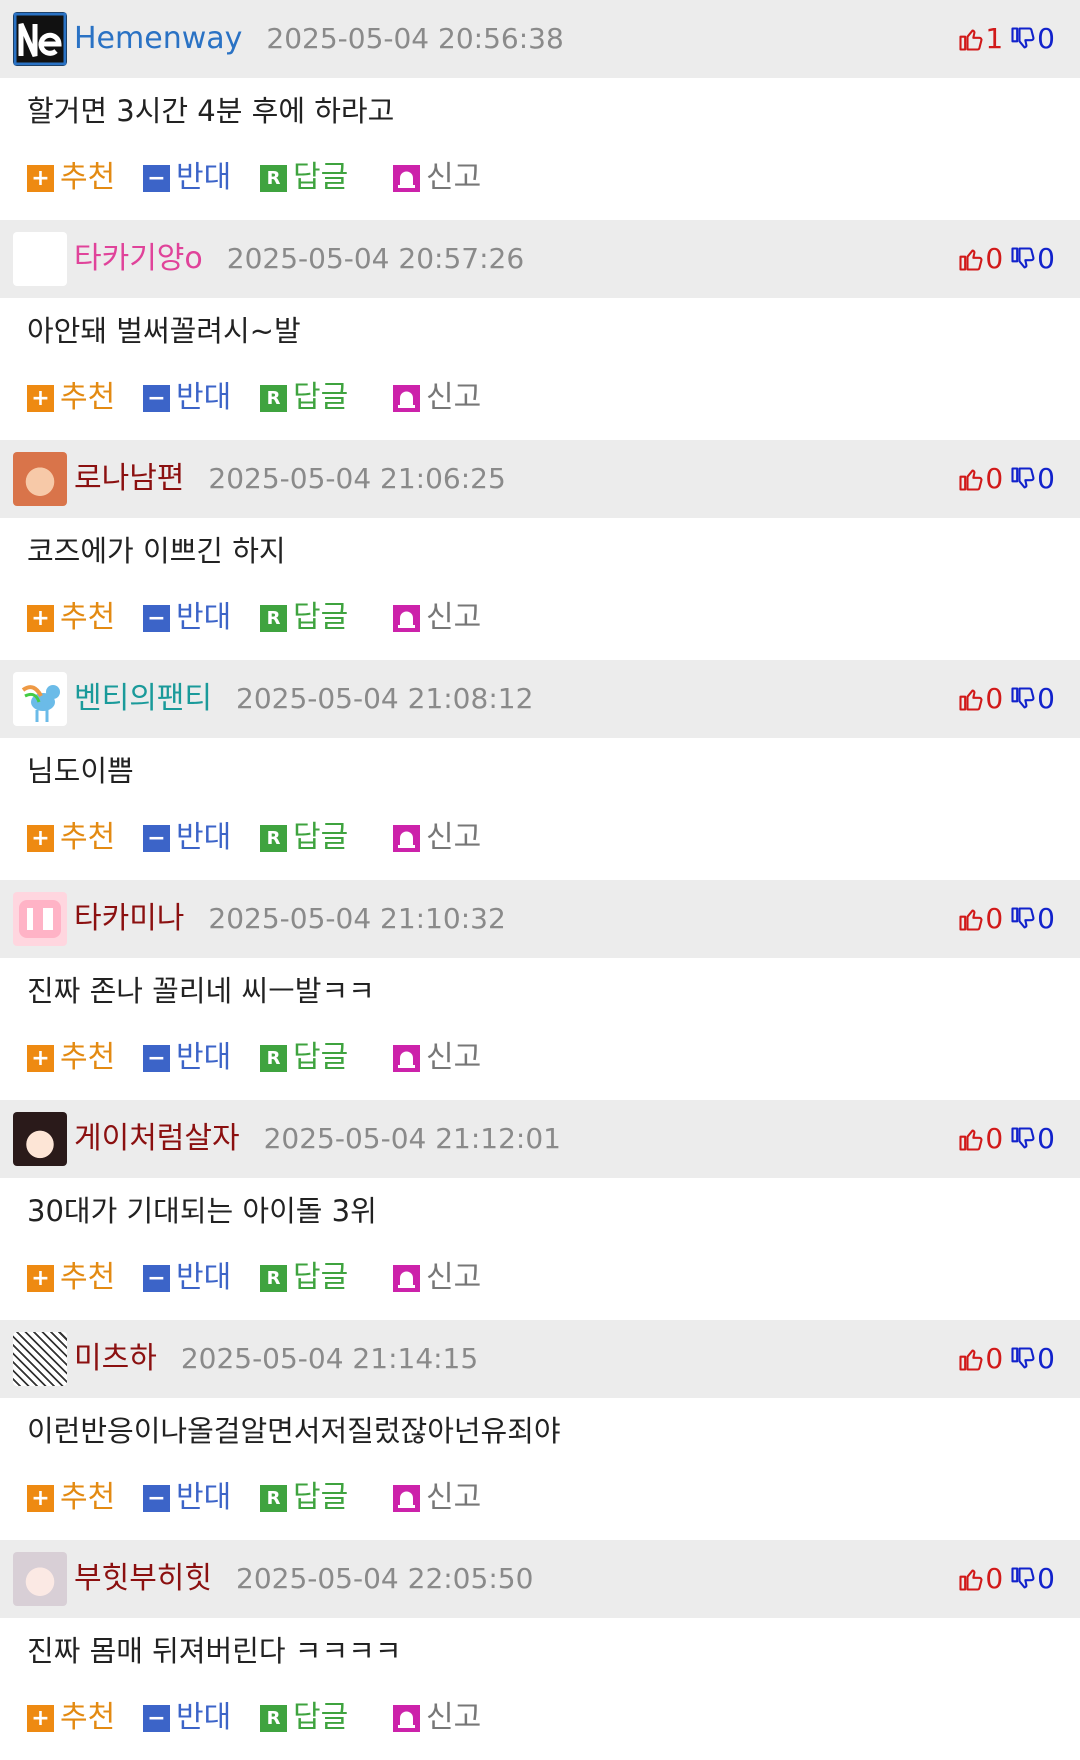 This screenshot has width=1080, height=1760. I want to click on anime-girl-avatar, so click(40, 479).